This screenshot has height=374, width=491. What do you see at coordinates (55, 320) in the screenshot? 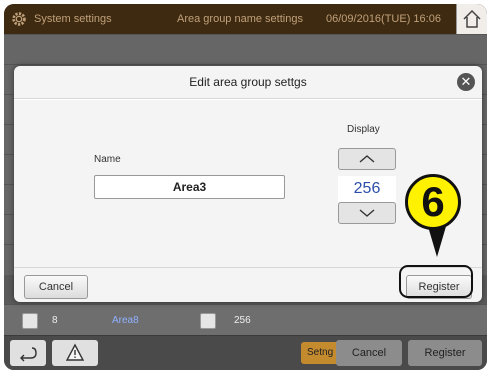
I see `row-number: 8` at bounding box center [55, 320].